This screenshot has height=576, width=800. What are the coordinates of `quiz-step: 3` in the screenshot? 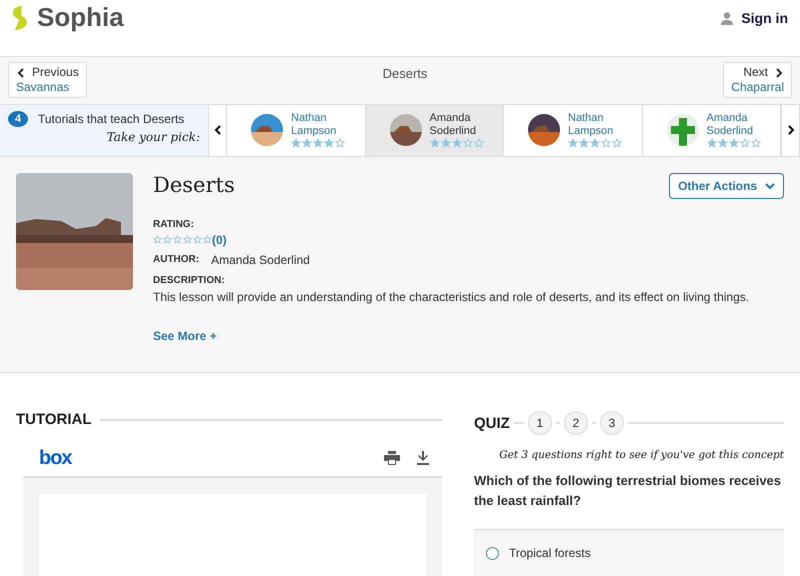 It's located at (612, 423).